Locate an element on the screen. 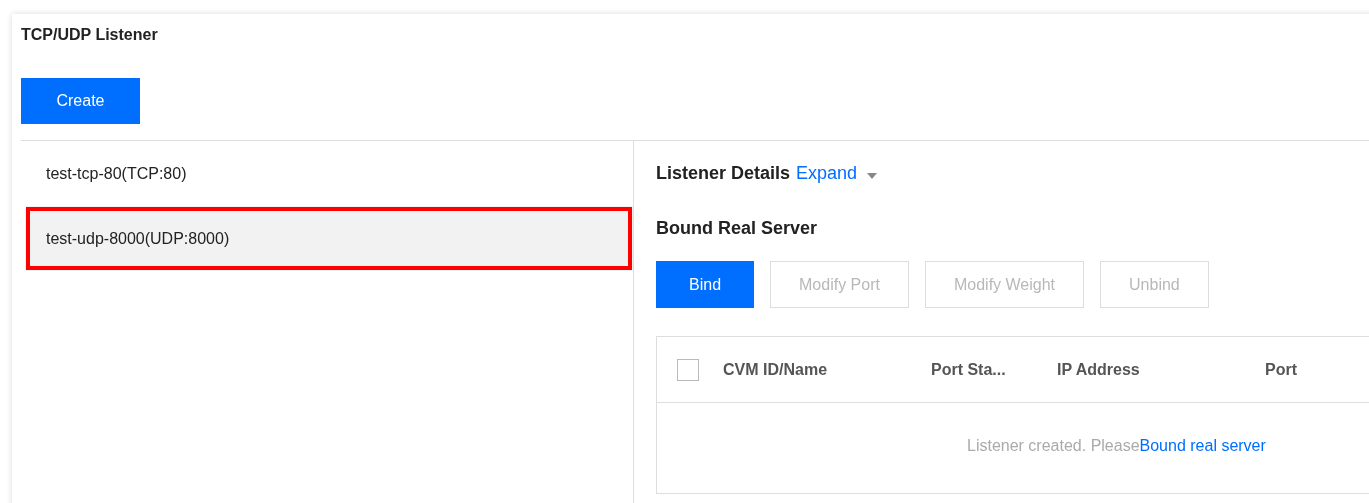  panel-title: TCP/UDP Listener is located at coordinates (89, 35).